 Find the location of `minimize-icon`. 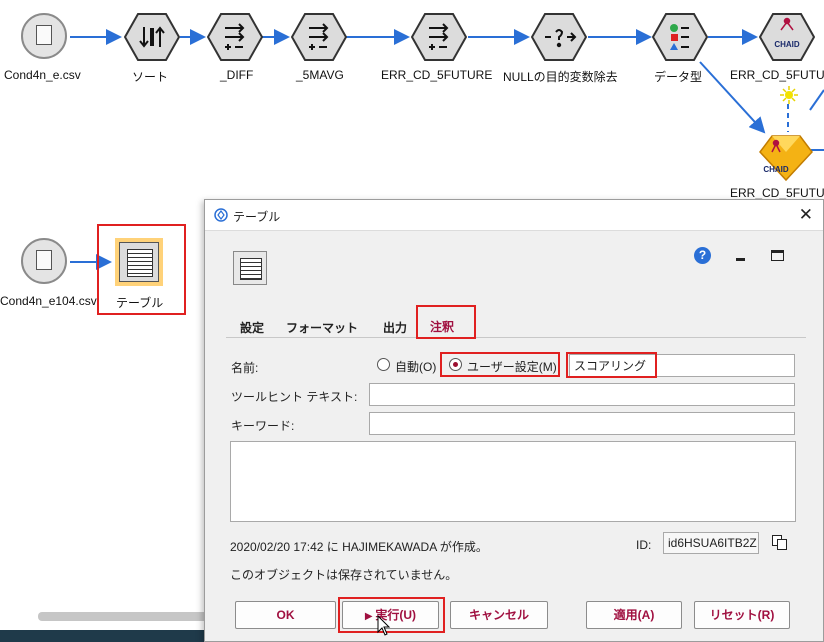

minimize-icon is located at coordinates (740, 259).